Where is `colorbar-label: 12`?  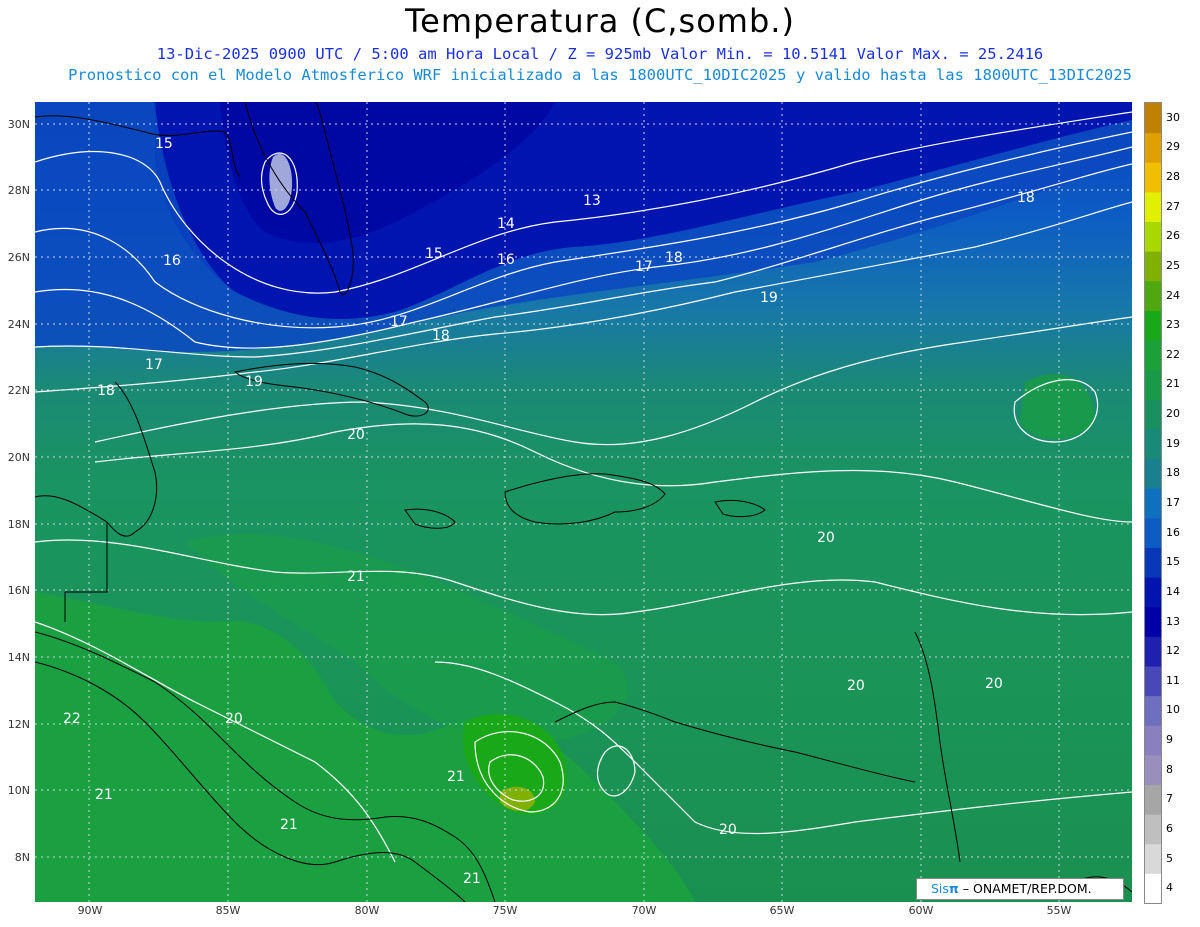 colorbar-label: 12 is located at coordinates (1173, 651).